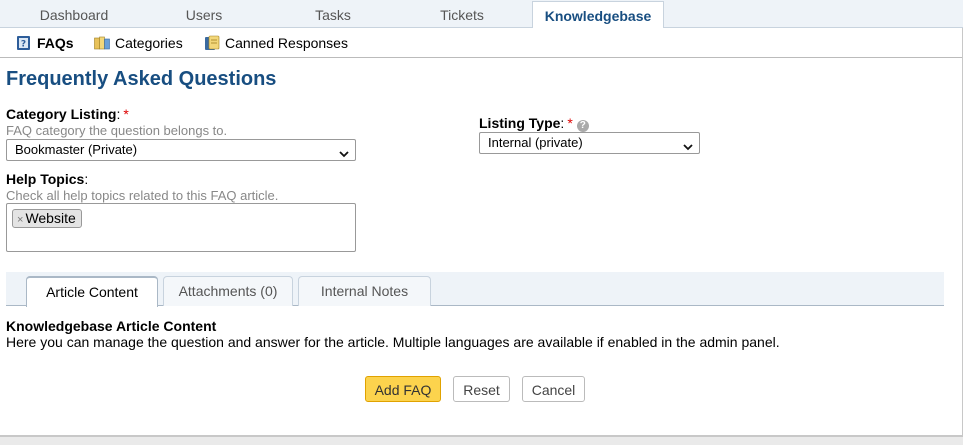  What do you see at coordinates (481, 43) in the screenshot?
I see `sub-navigation: ? FAQs Categories Canned Responses` at bounding box center [481, 43].